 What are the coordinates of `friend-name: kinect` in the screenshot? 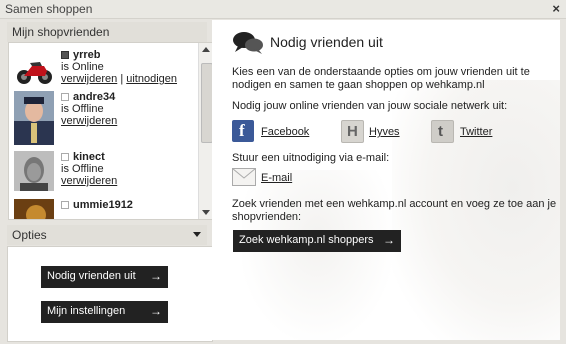 It's located at (83, 157).